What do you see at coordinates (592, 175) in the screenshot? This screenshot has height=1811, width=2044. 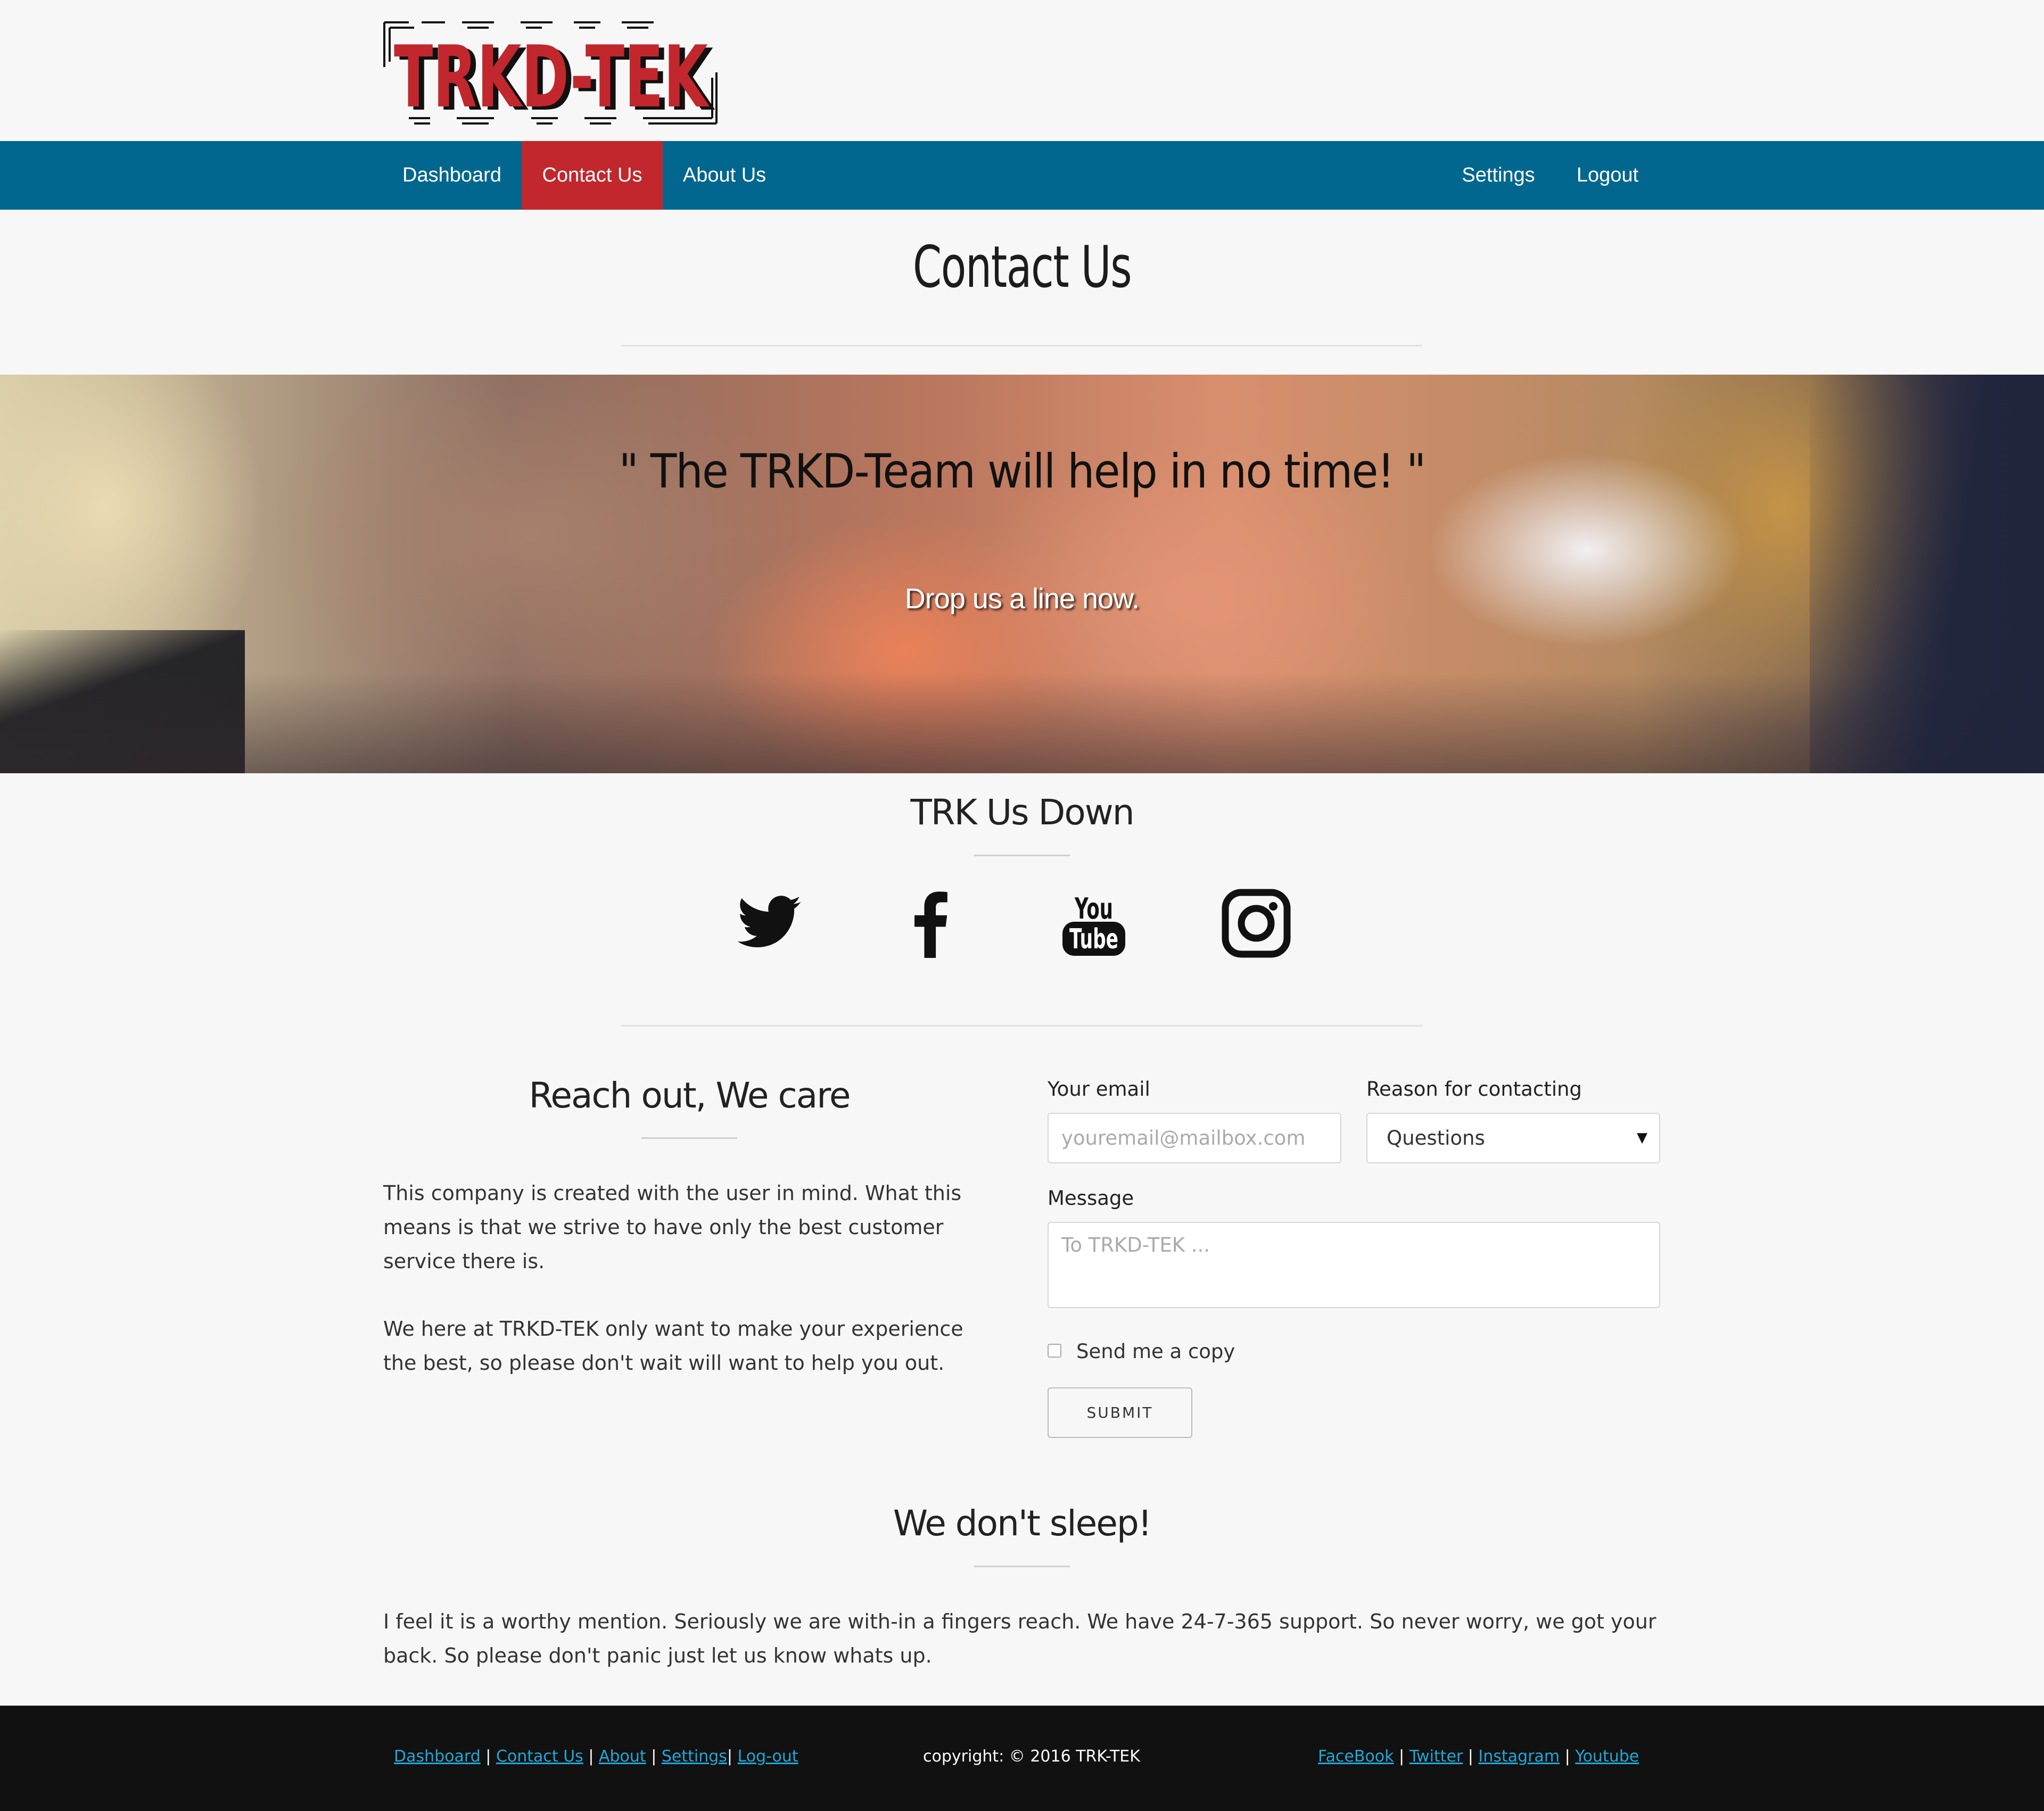 I see `nav-contact-us: Contact Us` at bounding box center [592, 175].